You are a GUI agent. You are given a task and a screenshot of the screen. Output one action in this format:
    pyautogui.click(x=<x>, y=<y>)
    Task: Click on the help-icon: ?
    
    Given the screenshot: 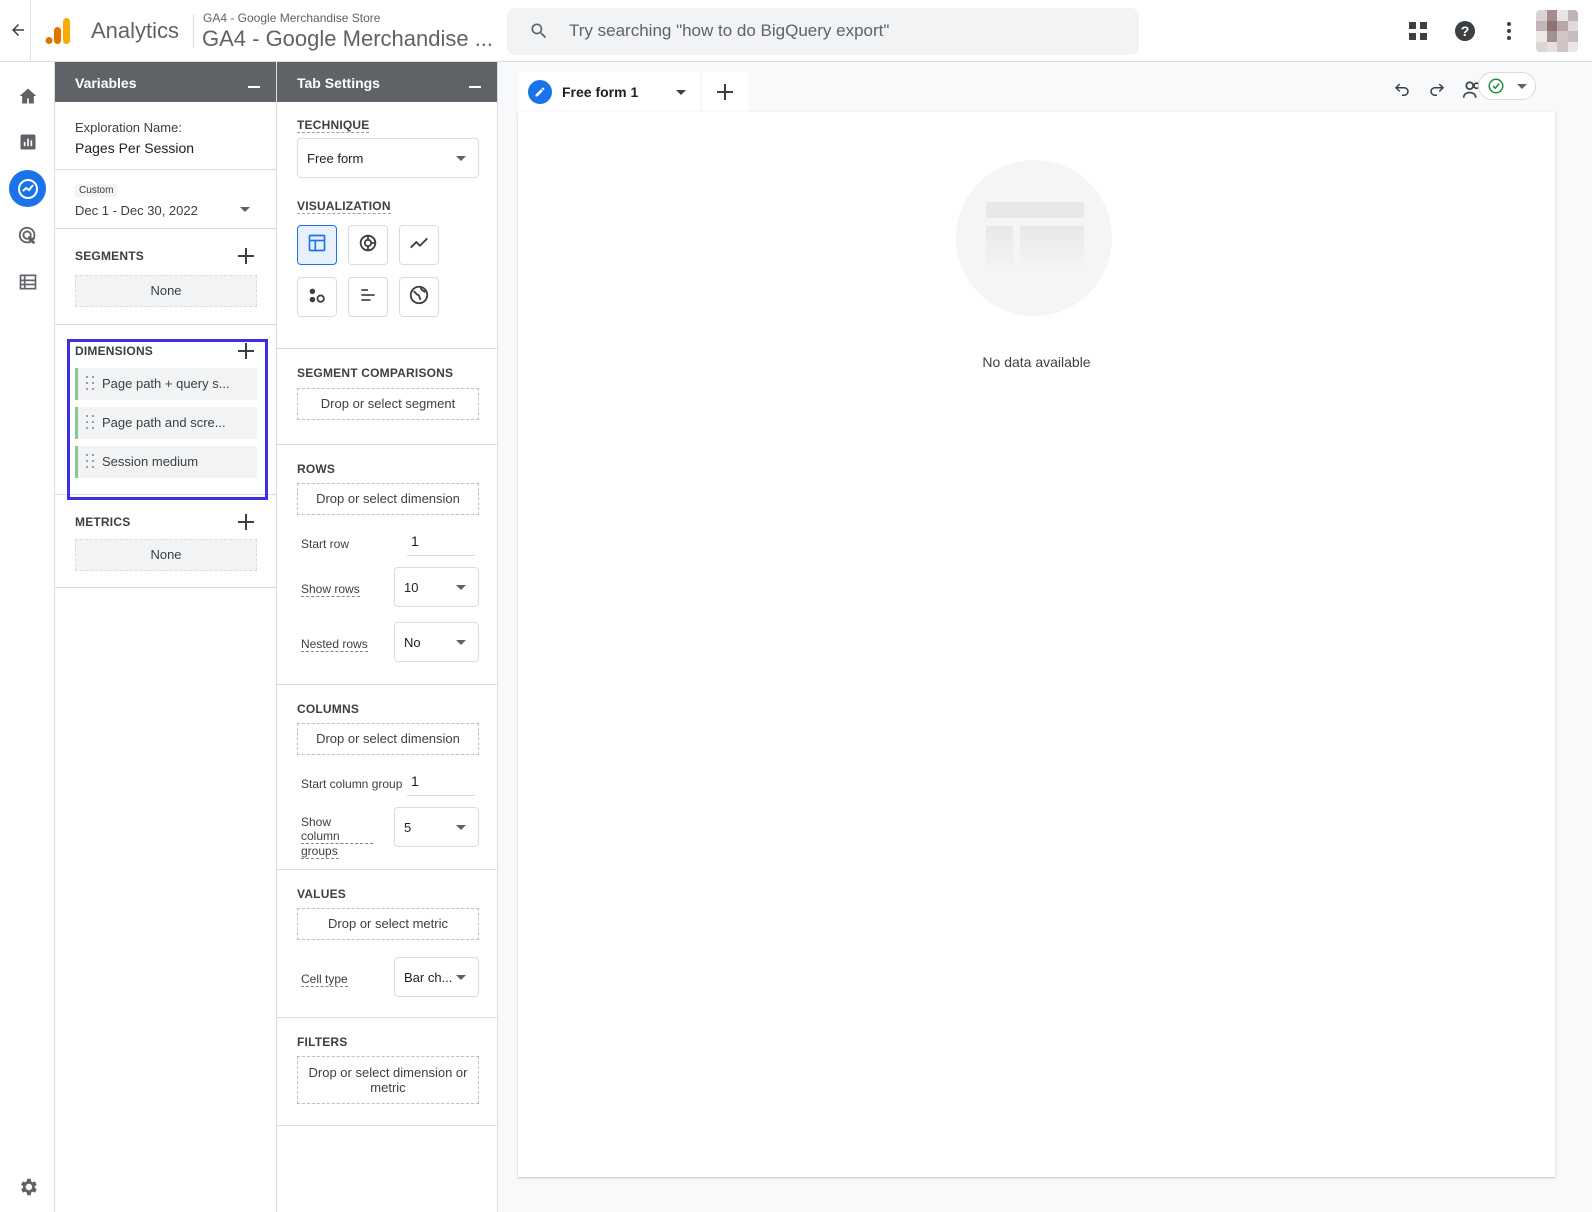 What is the action you would take?
    pyautogui.click(x=1465, y=31)
    